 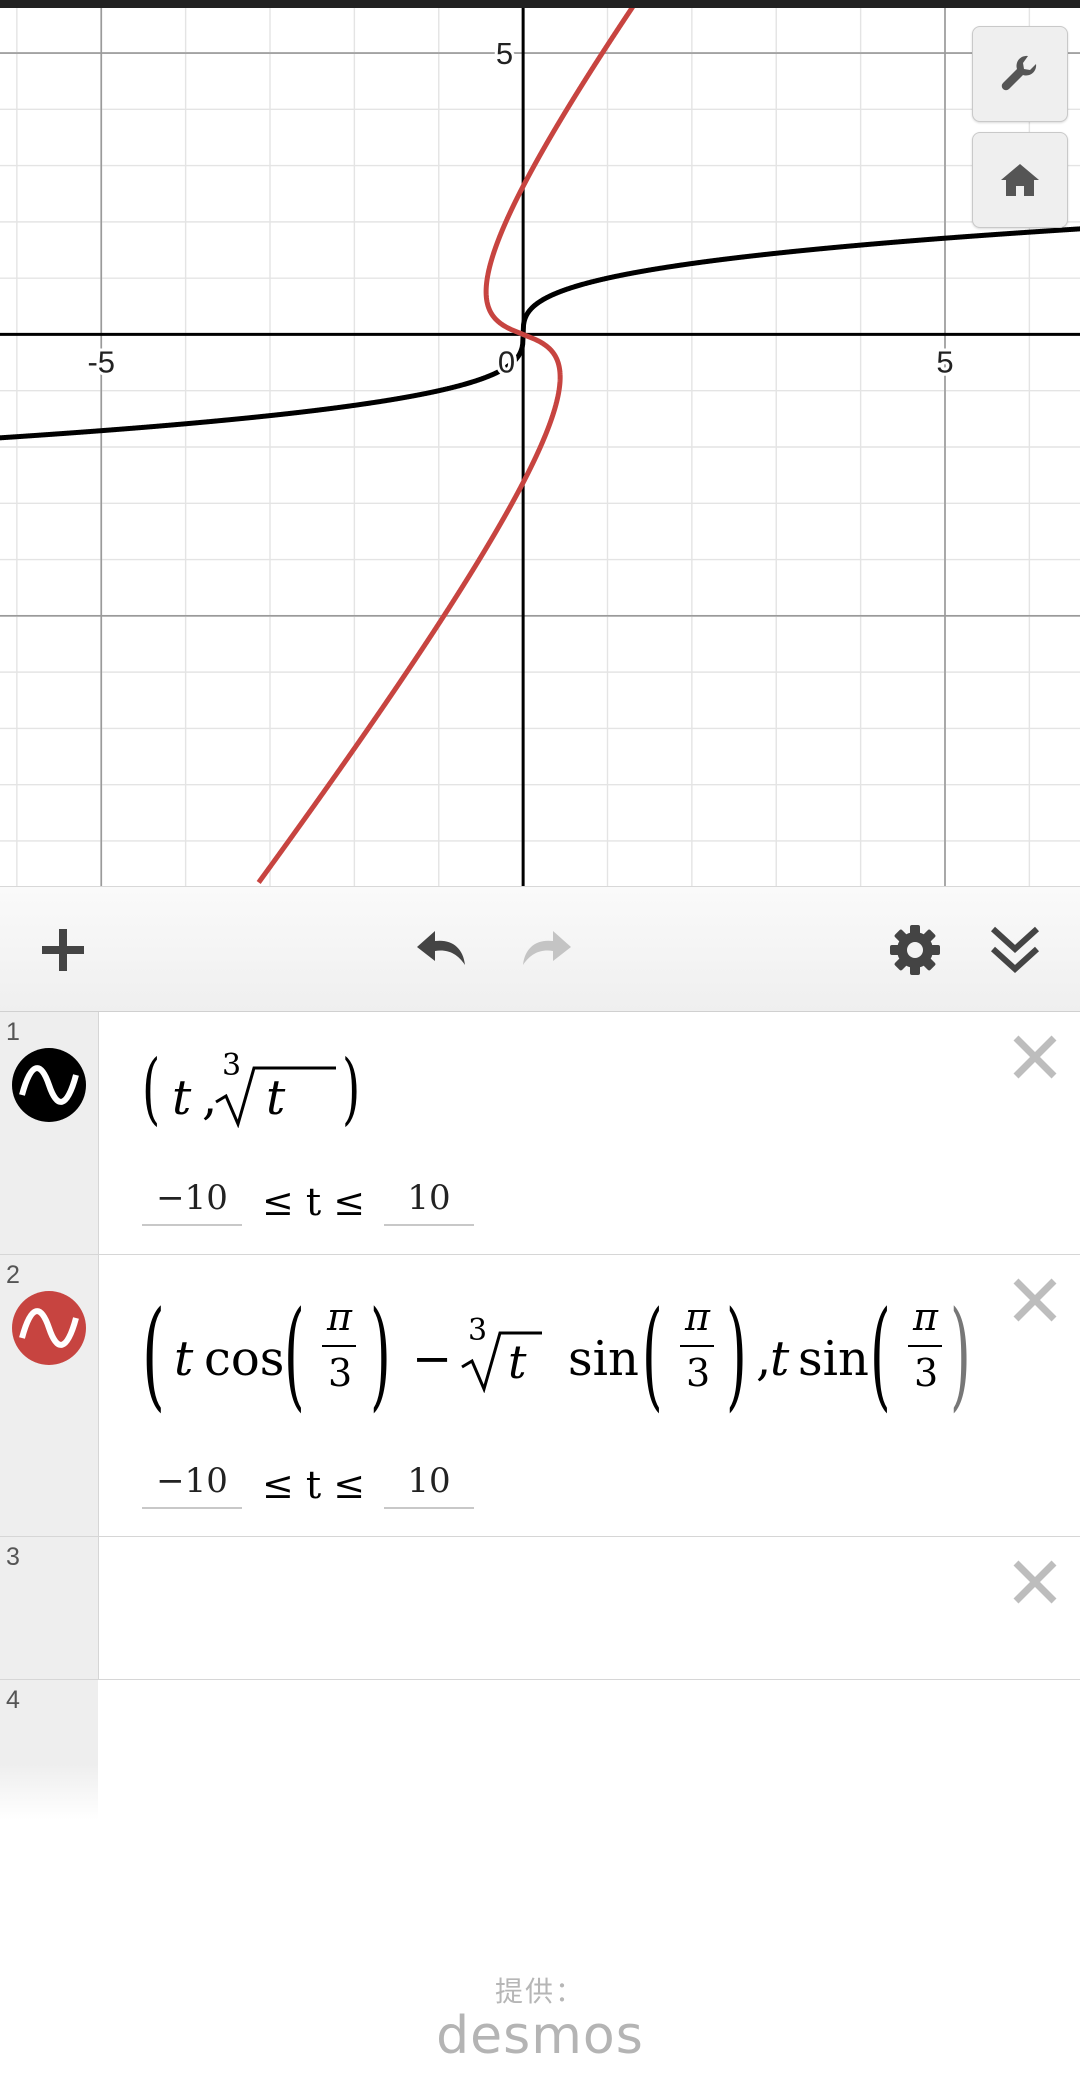 I want to click on expression-gutter: 2, so click(x=49, y=1395).